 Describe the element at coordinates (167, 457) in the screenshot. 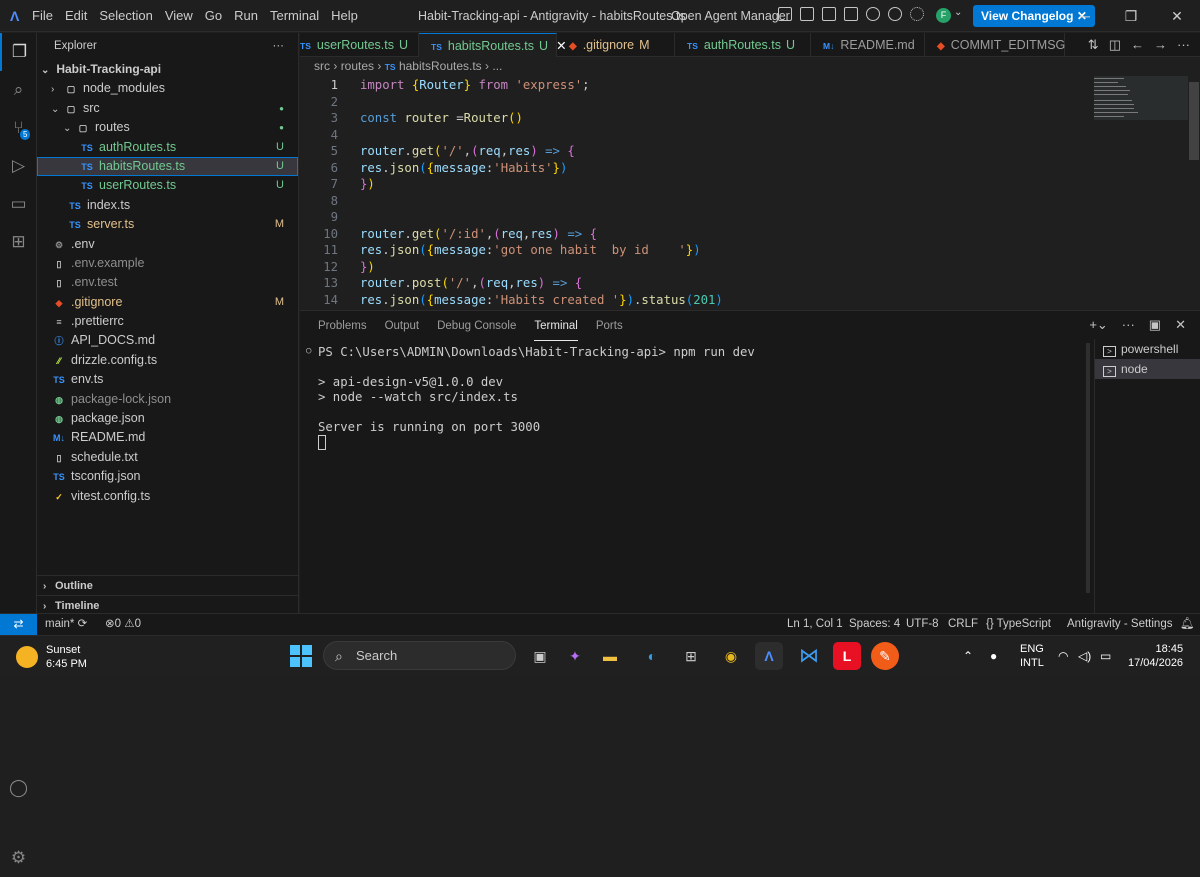

I see `tree-item: ▯ schedule.txt` at that location.